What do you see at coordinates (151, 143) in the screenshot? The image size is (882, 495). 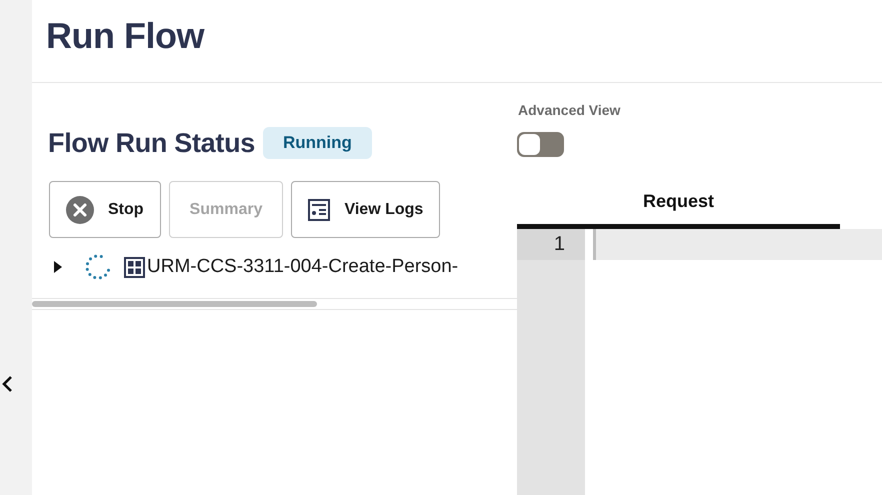 I see `section-heading: Flow Run Status` at bounding box center [151, 143].